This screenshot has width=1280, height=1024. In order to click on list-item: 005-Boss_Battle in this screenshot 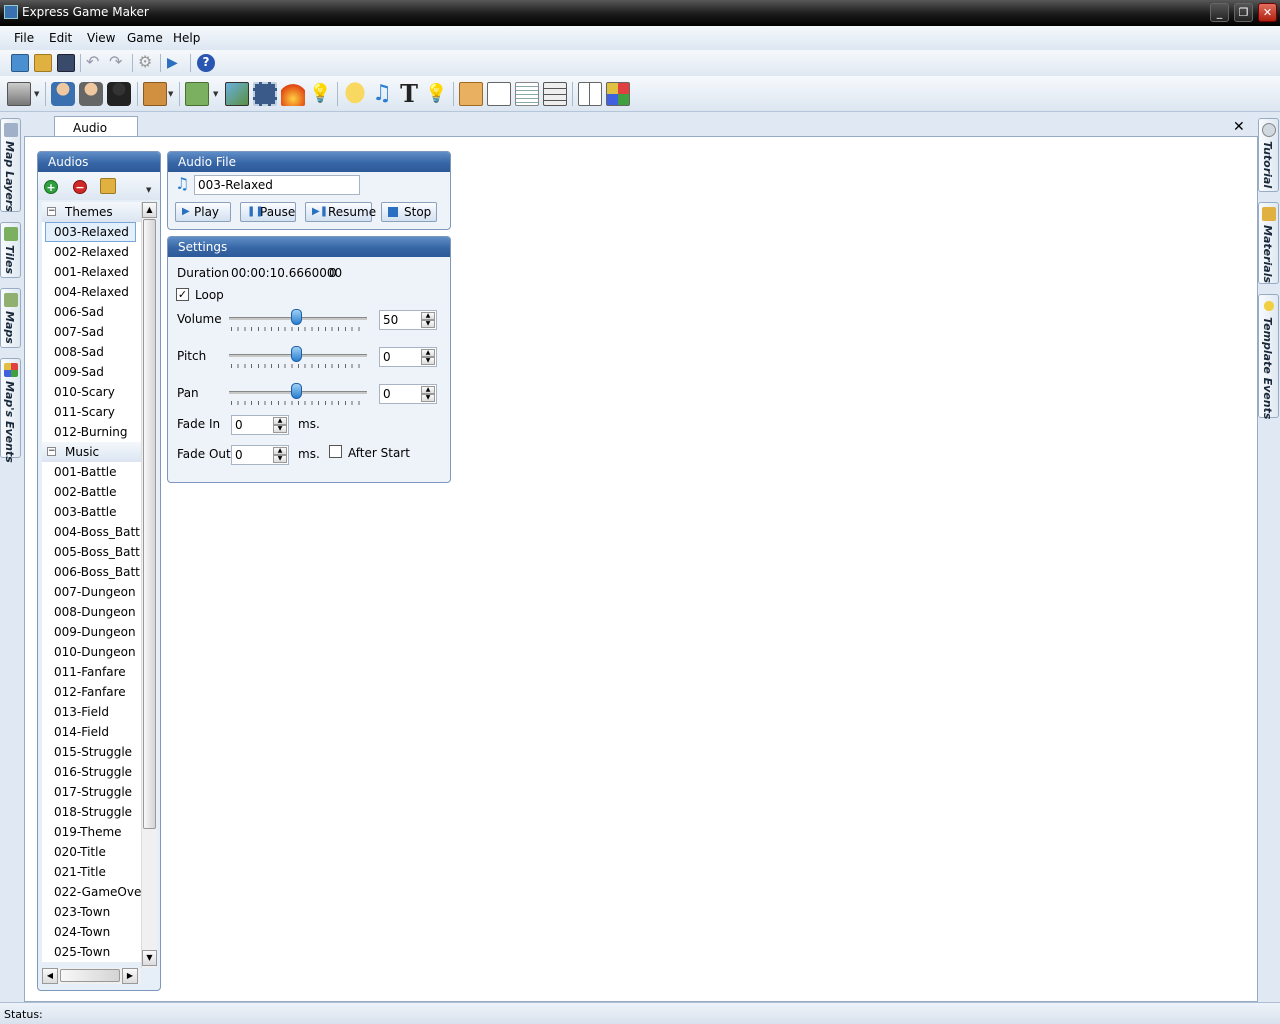, I will do `click(91, 552)`.